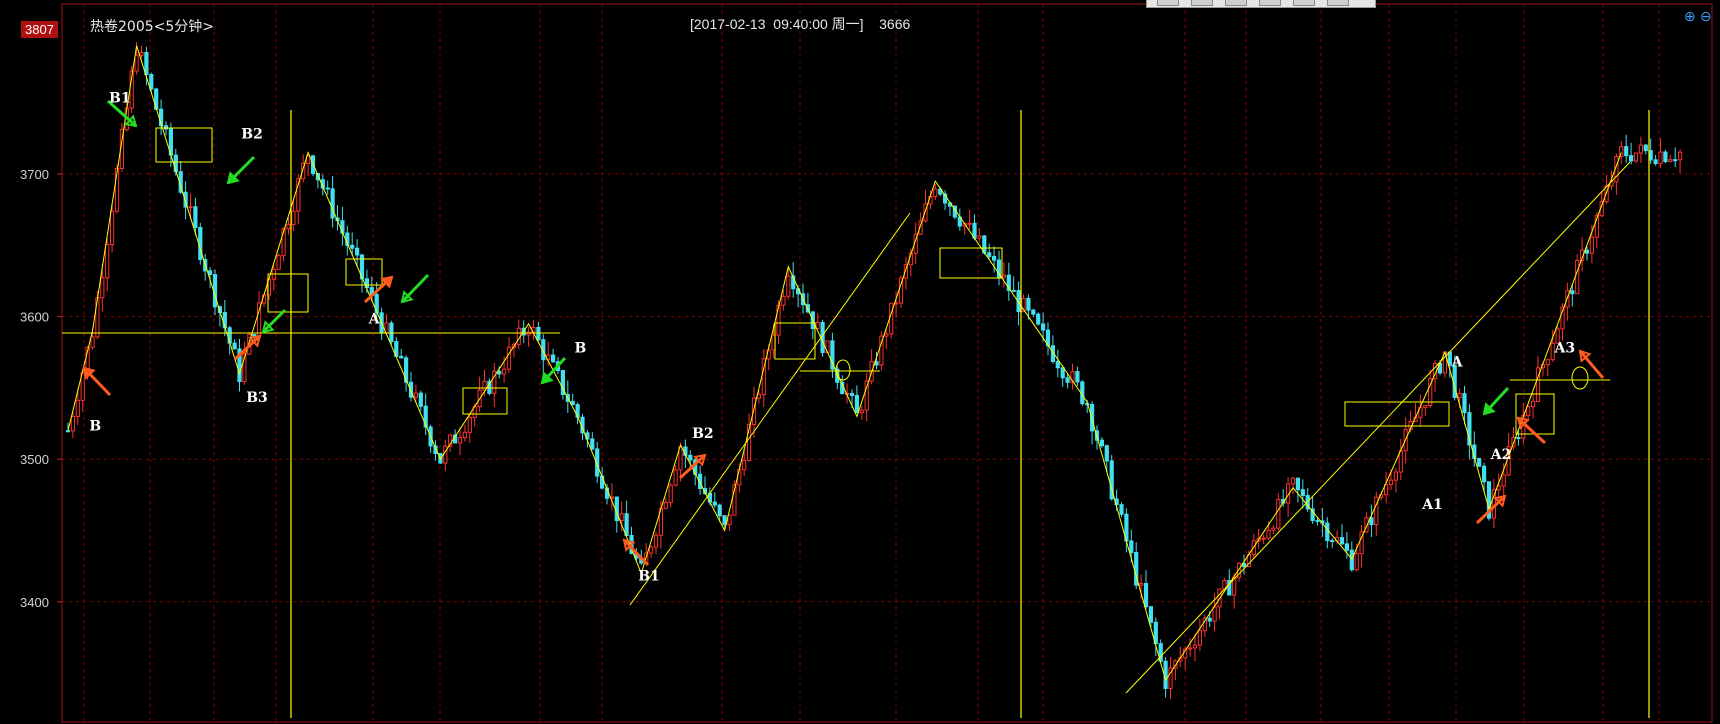 Image resolution: width=1720 pixels, height=724 pixels. Describe the element at coordinates (1432, 505) in the screenshot. I see `annotation-label: A1` at that location.